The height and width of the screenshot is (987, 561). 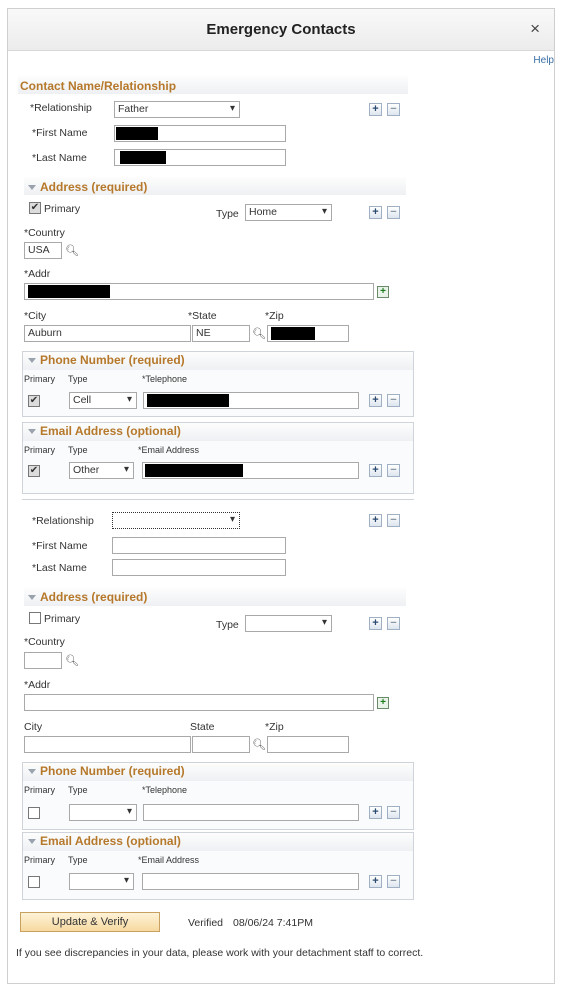 I want to click on contact2-zip-input, so click(x=308, y=744).